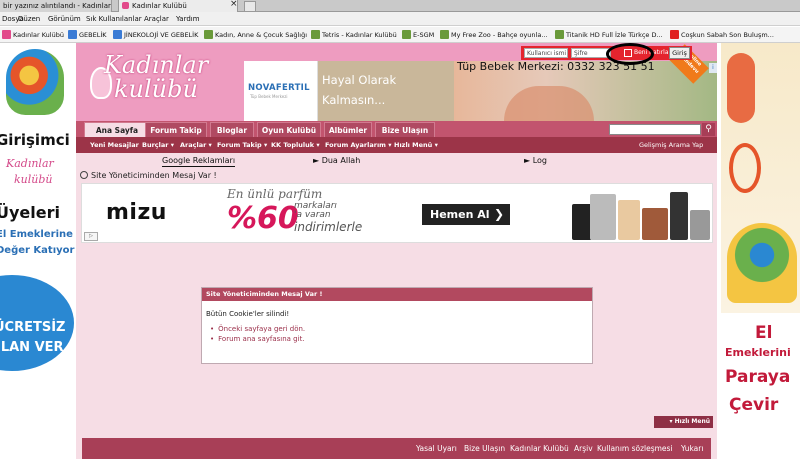  Describe the element at coordinates (416, 145) in the screenshot. I see `subnav-hizli-menu: Hızlı Menü ▾` at that location.